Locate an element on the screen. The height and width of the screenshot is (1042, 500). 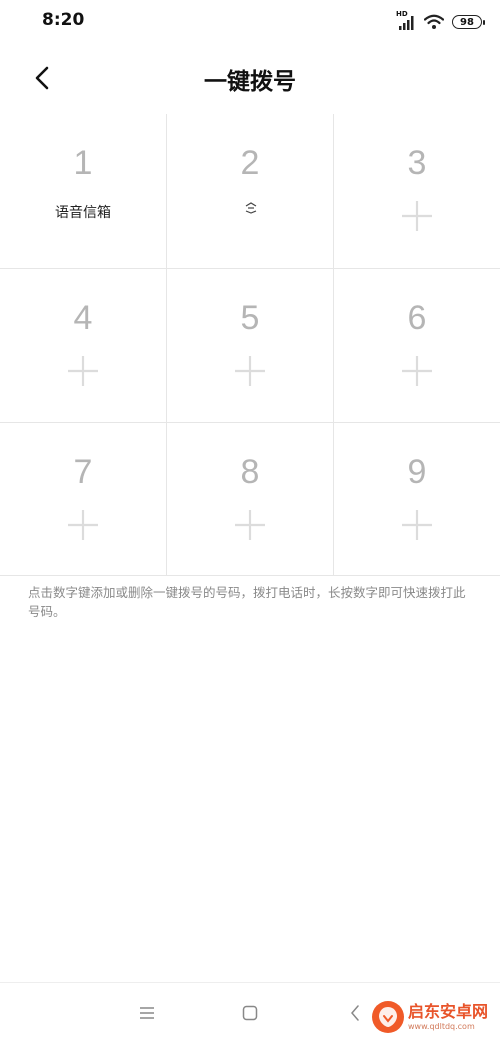
watermark-url: www.qdltdq.com is located at coordinates (441, 1026).